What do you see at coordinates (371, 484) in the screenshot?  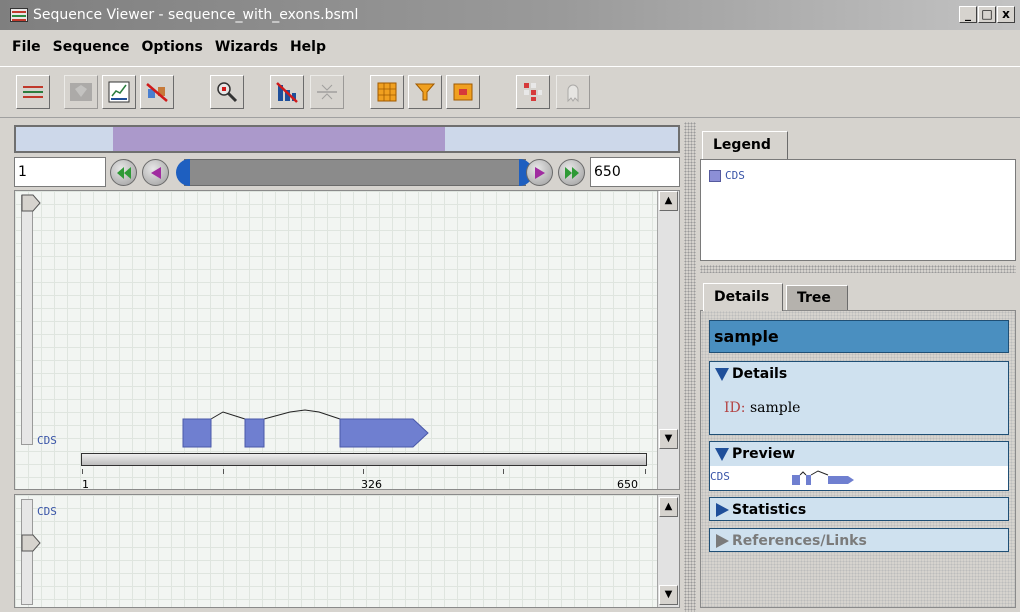 I see `tick-label-mid: 326` at bounding box center [371, 484].